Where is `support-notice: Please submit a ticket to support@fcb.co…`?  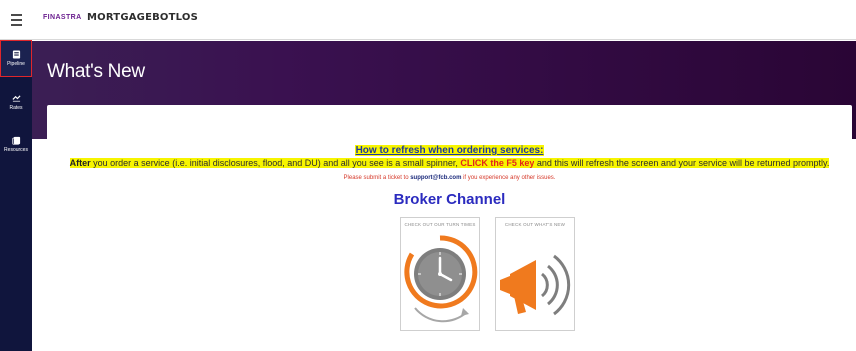
support-notice: Please submit a ticket to support@fcb.co… is located at coordinates (449, 178).